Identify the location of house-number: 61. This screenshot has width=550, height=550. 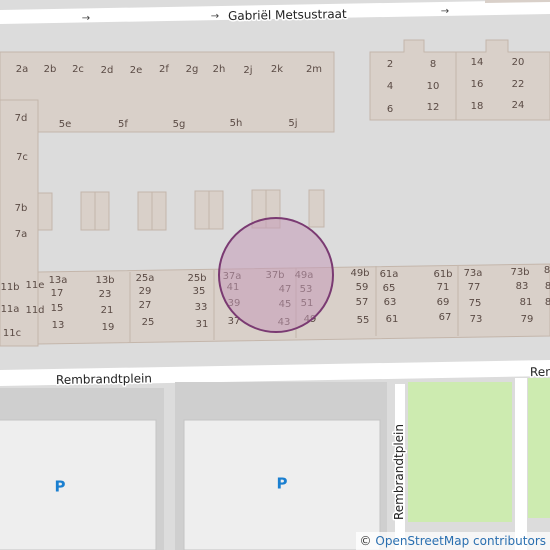
(392, 319).